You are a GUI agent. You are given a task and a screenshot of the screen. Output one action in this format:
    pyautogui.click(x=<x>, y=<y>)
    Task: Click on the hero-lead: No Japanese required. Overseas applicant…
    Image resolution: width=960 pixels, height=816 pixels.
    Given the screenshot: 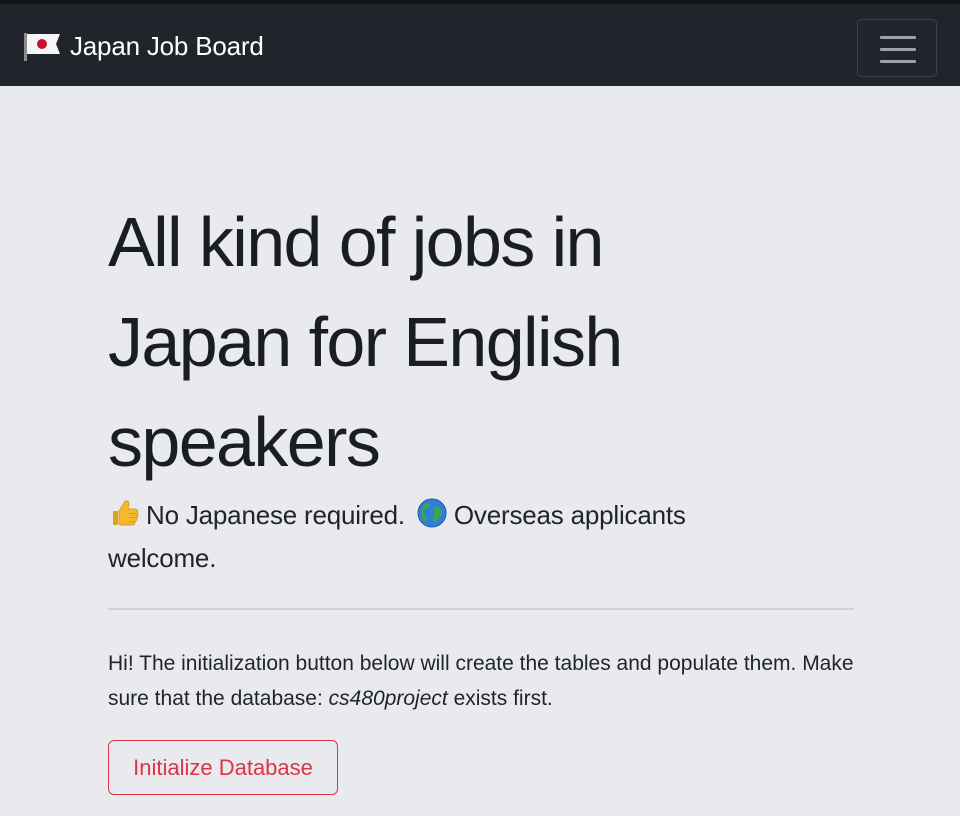 What is the action you would take?
    pyautogui.click(x=428, y=537)
    